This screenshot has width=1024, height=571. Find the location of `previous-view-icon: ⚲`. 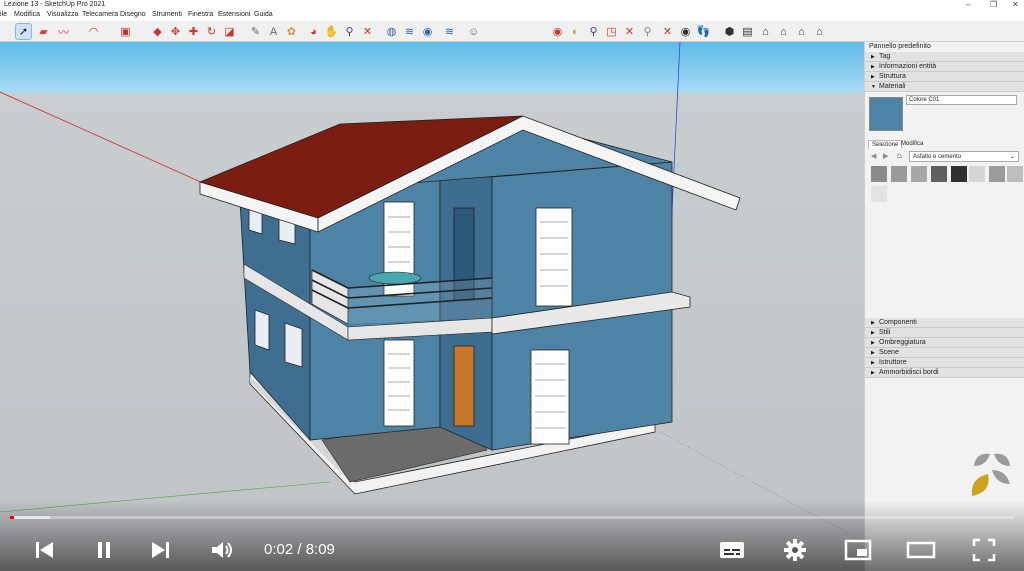

previous-view-icon: ⚲ is located at coordinates (647, 31).